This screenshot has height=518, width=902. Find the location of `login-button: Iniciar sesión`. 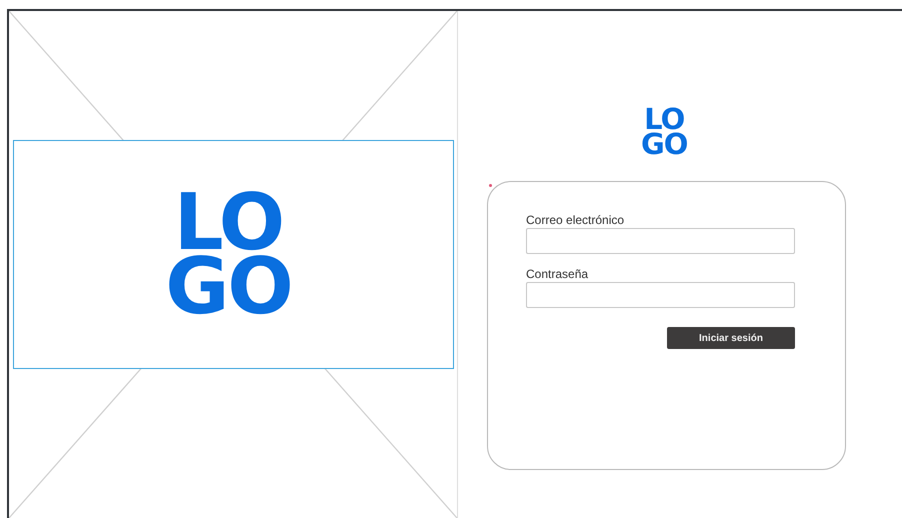

login-button: Iniciar sesión is located at coordinates (731, 338).